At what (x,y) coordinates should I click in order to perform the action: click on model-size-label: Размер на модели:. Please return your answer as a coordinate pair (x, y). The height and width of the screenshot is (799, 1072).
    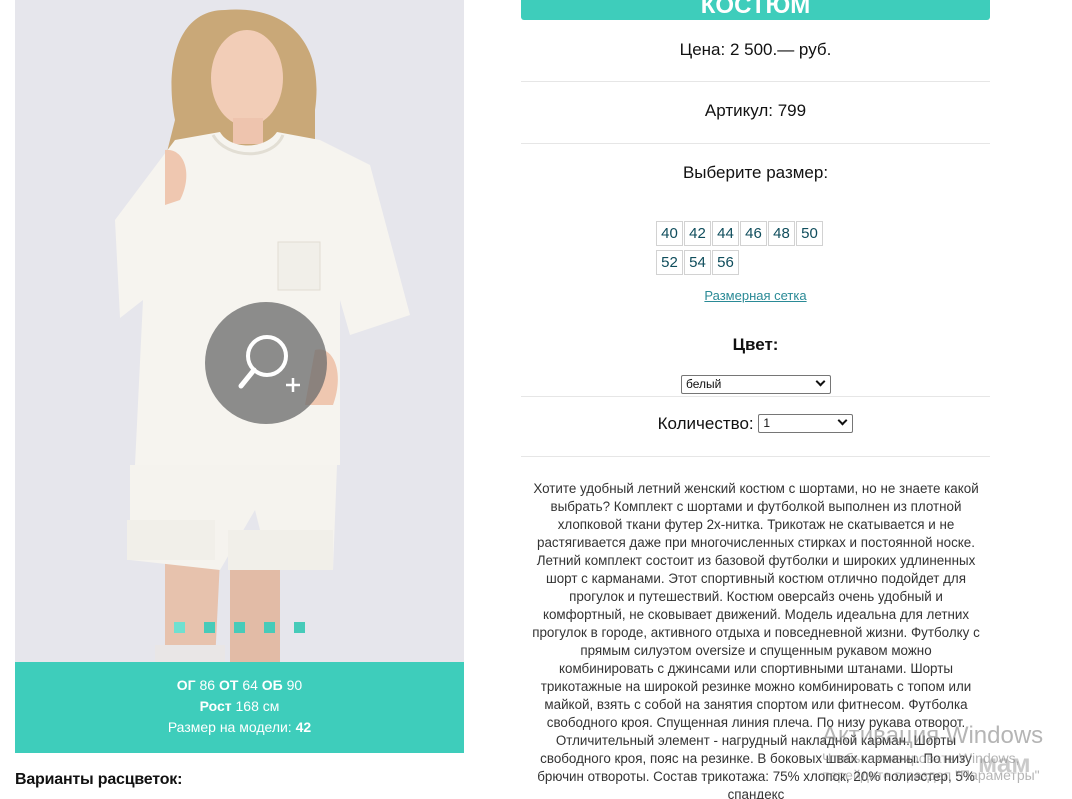
    Looking at the image, I should click on (229, 727).